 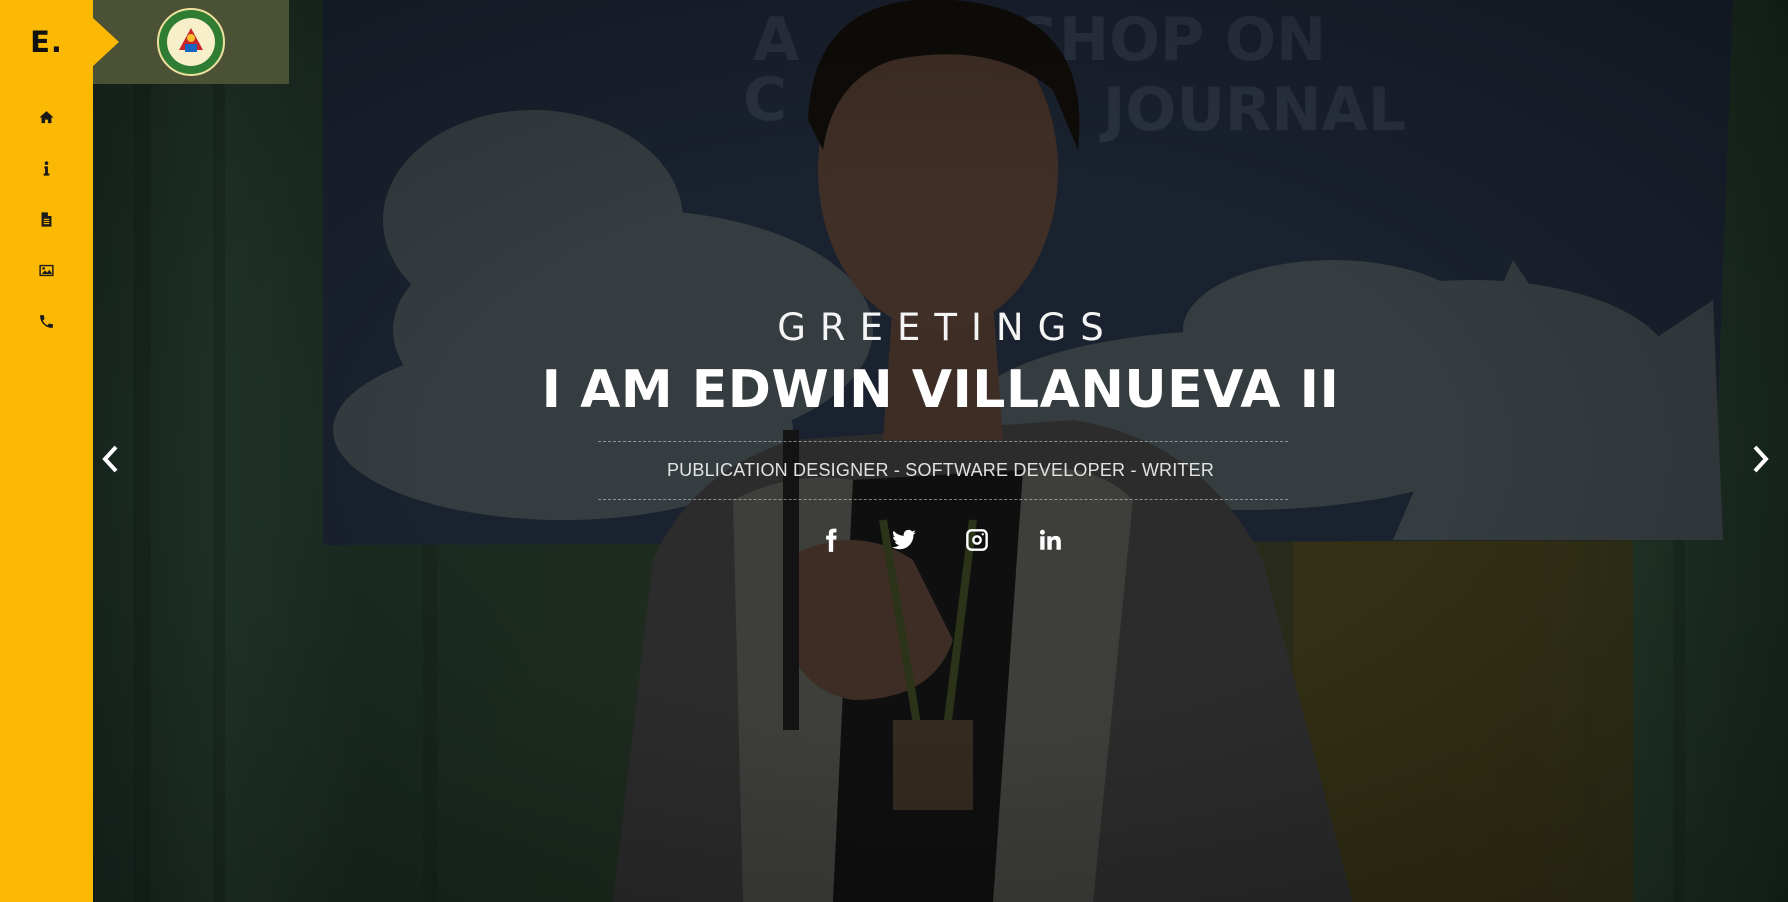 I want to click on image-icon, so click(x=46, y=270).